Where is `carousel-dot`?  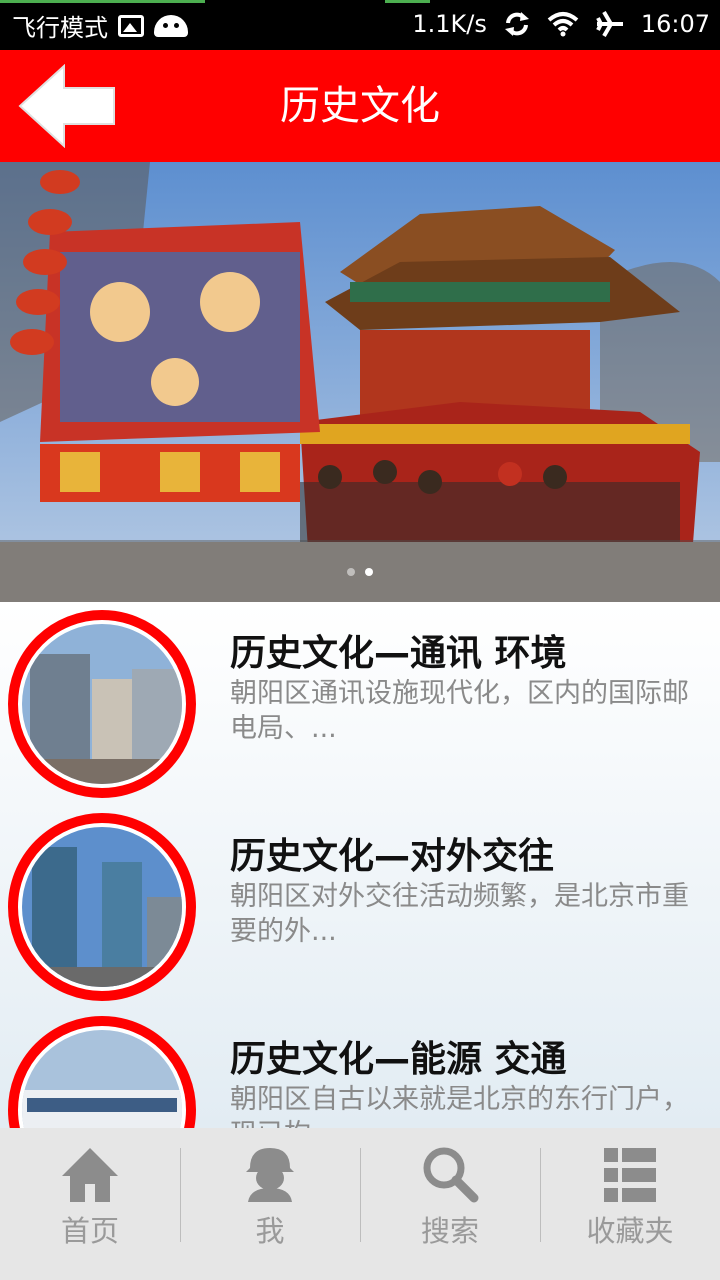
carousel-dot is located at coordinates (351, 572).